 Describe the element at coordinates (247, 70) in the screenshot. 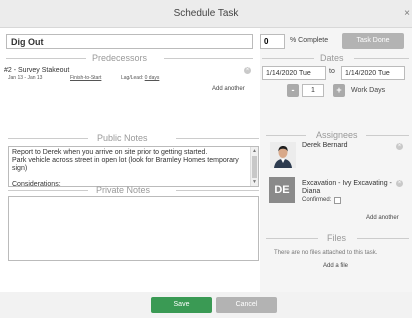

I see `remove-predecessor-icon: ×` at that location.